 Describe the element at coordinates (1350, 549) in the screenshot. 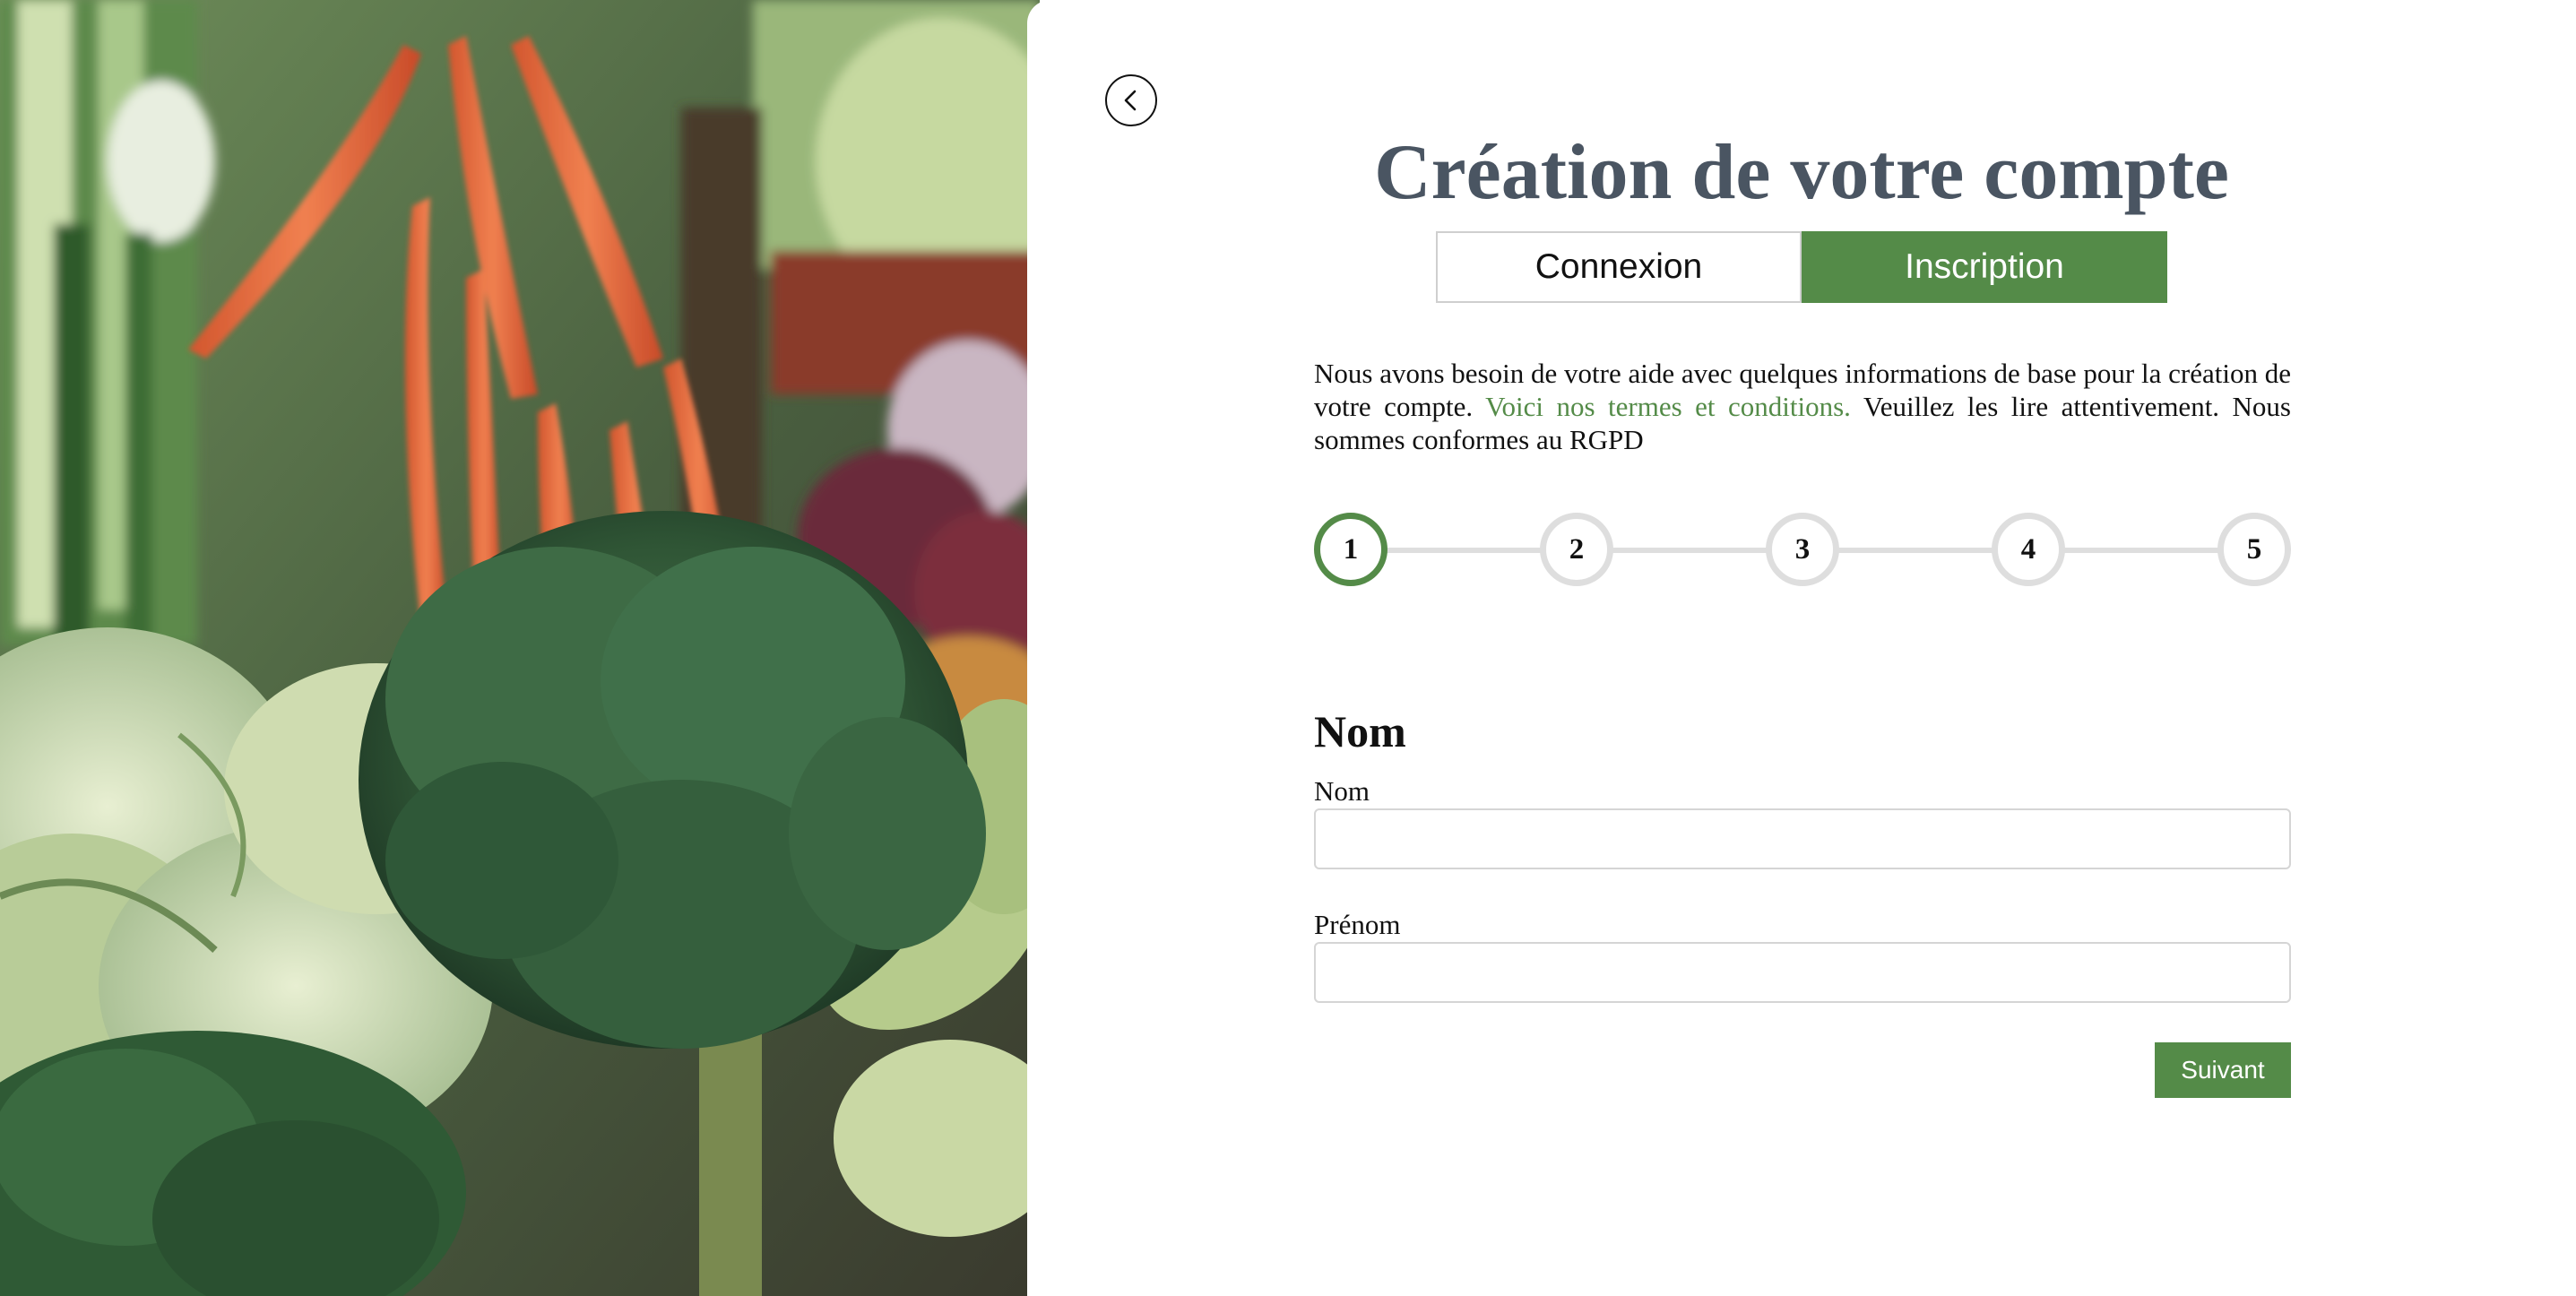

I see `step-1: 1` at that location.